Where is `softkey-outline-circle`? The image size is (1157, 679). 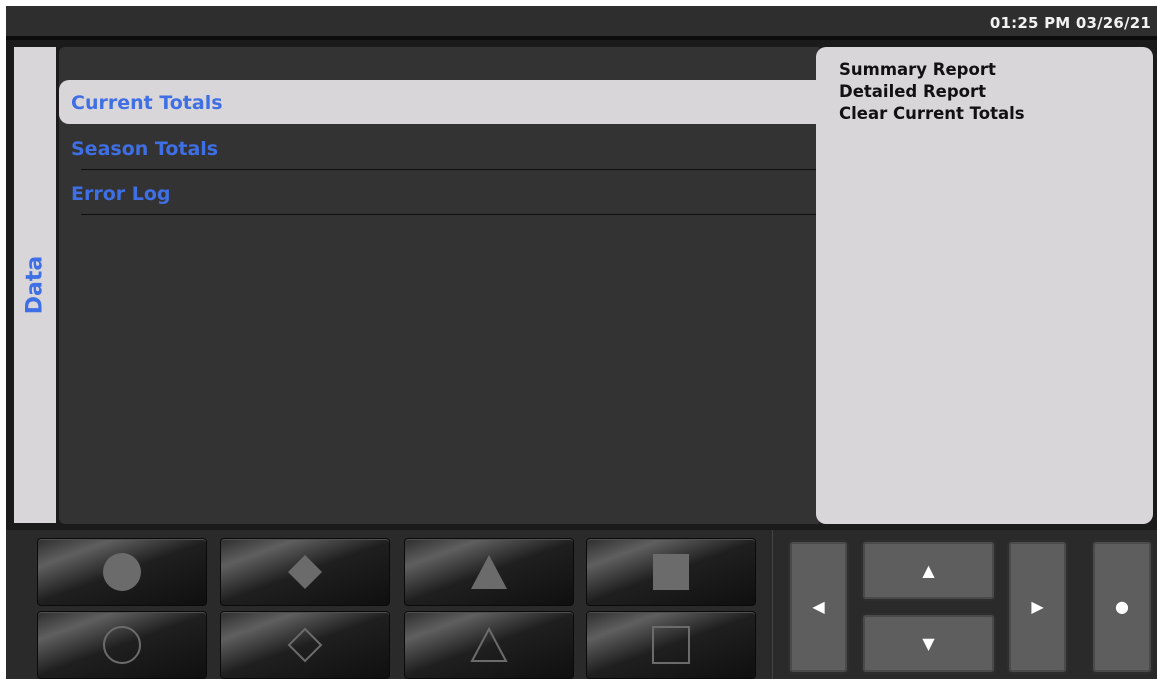 softkey-outline-circle is located at coordinates (122, 645).